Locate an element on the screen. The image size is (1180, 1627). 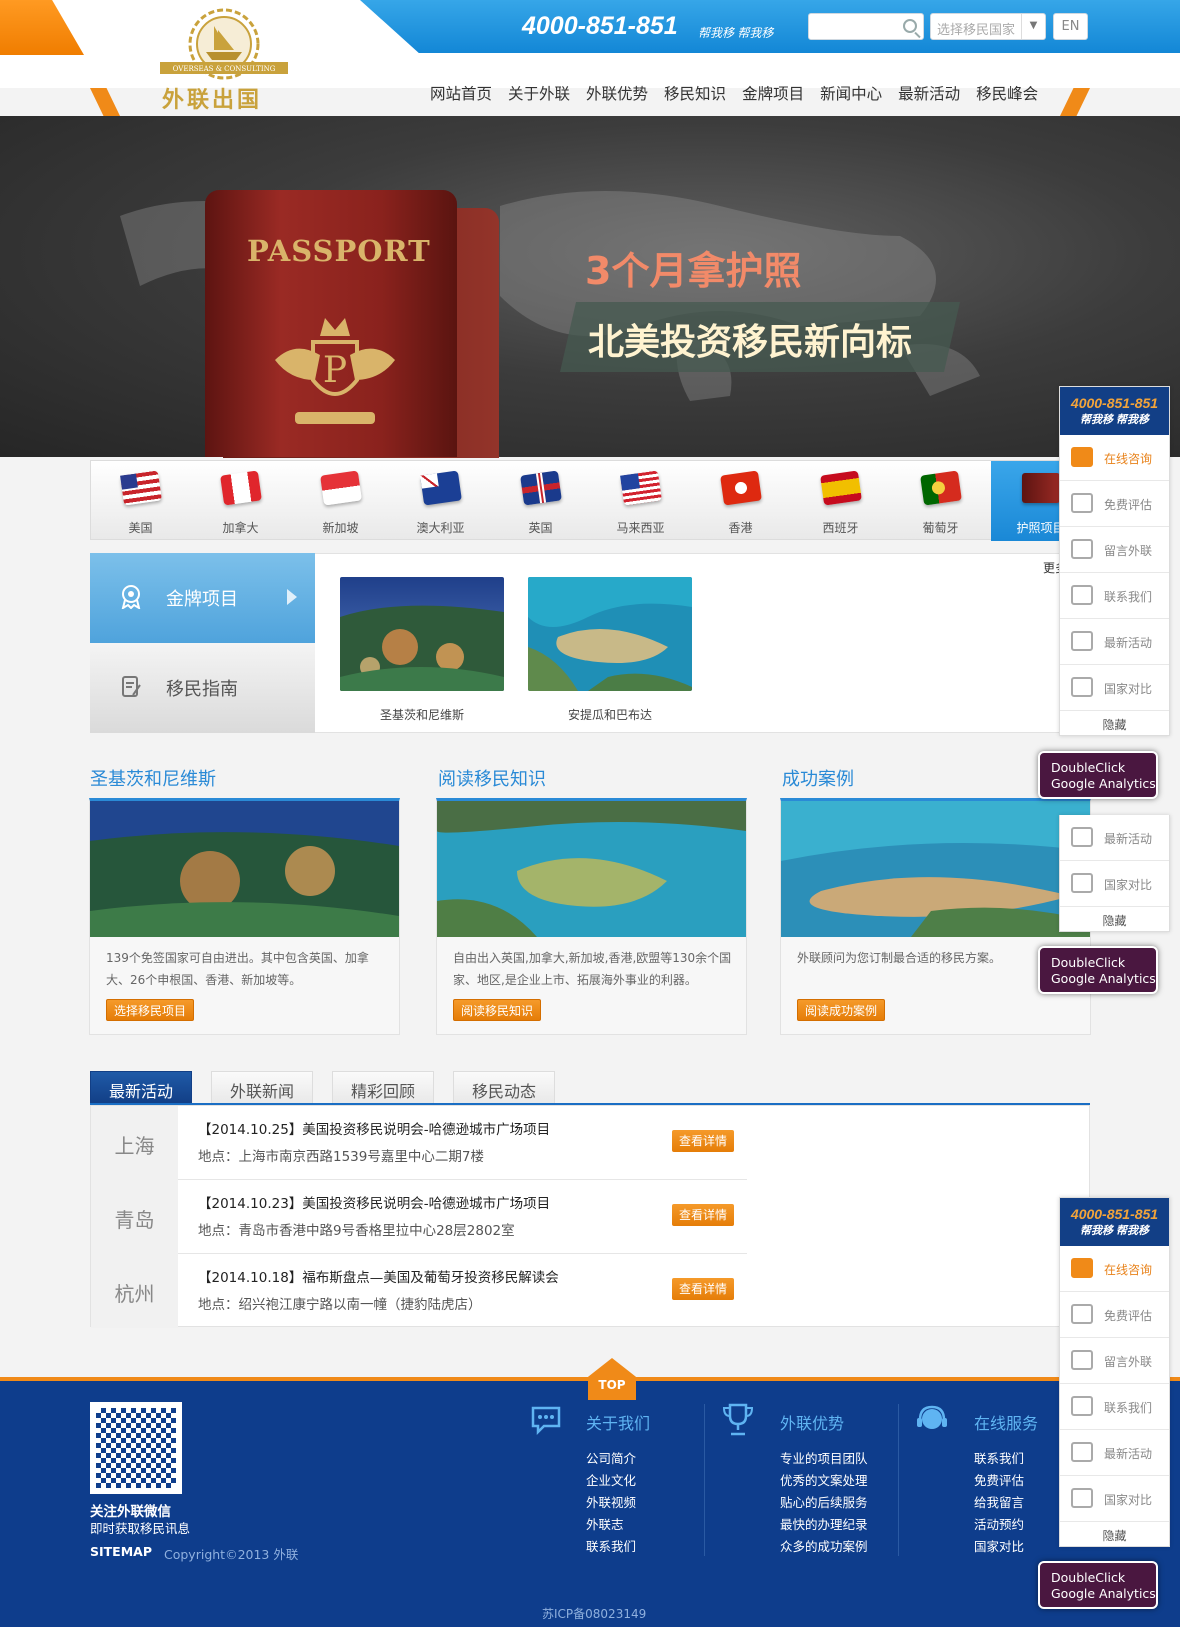
select-project-button: 选择移民项目 is located at coordinates (150, 1010).